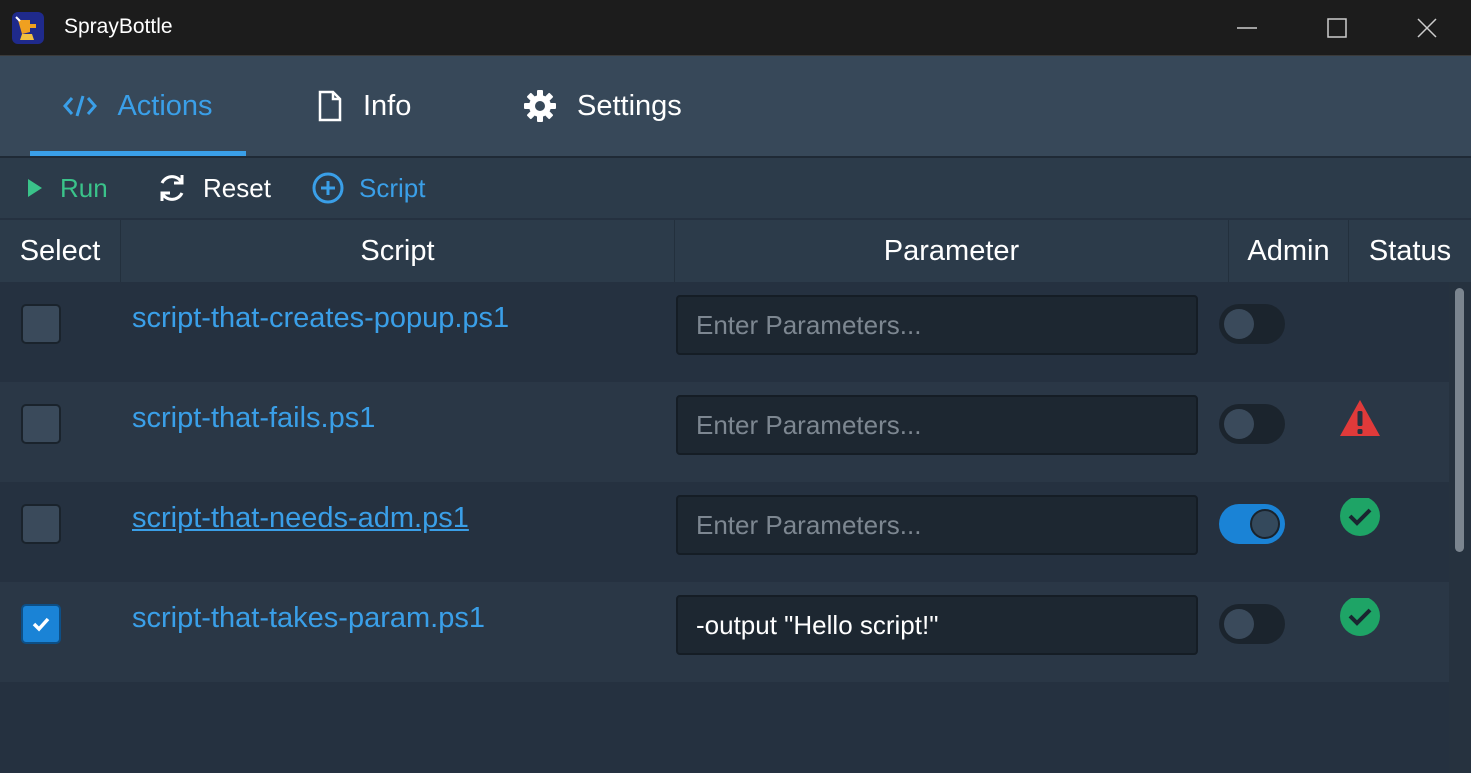  I want to click on header-status: Status, so click(1410, 251).